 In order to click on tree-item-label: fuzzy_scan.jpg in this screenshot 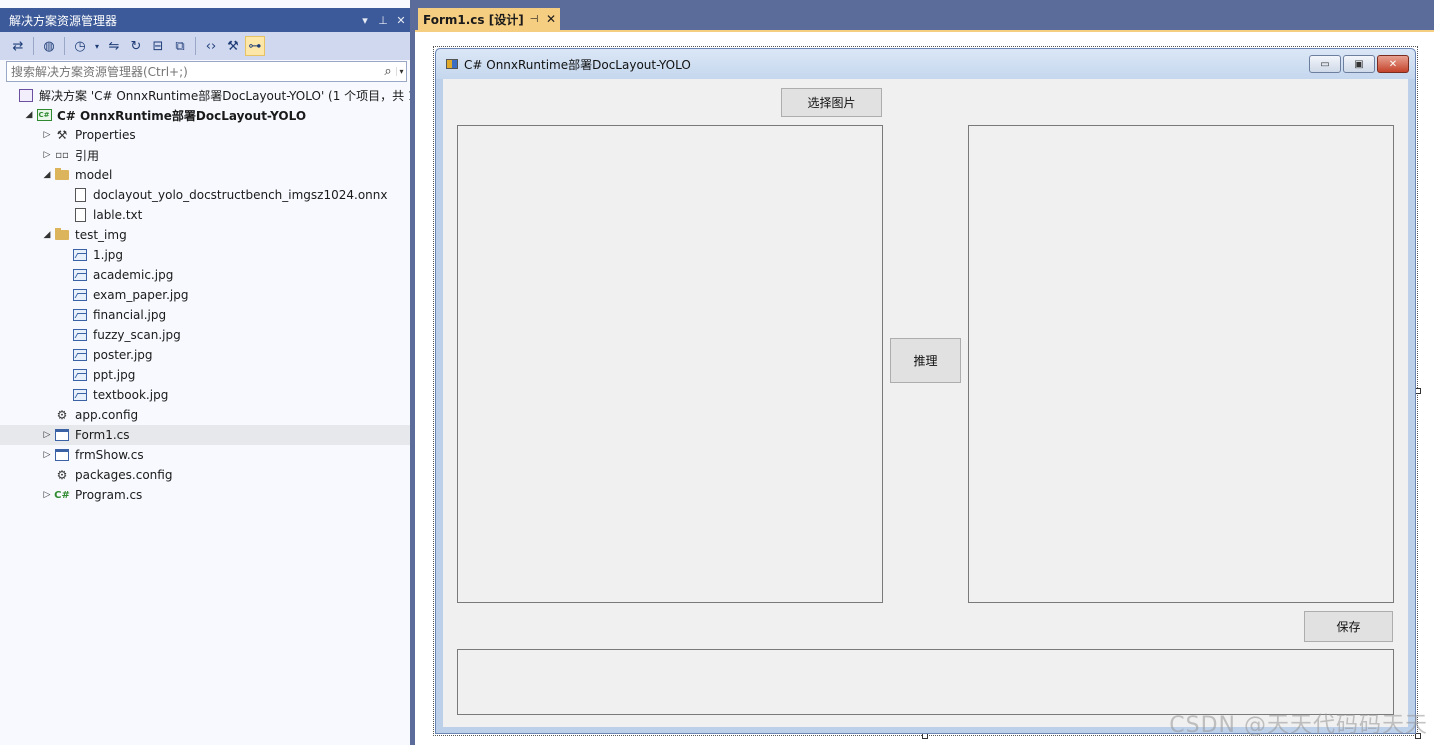, I will do `click(137, 335)`.